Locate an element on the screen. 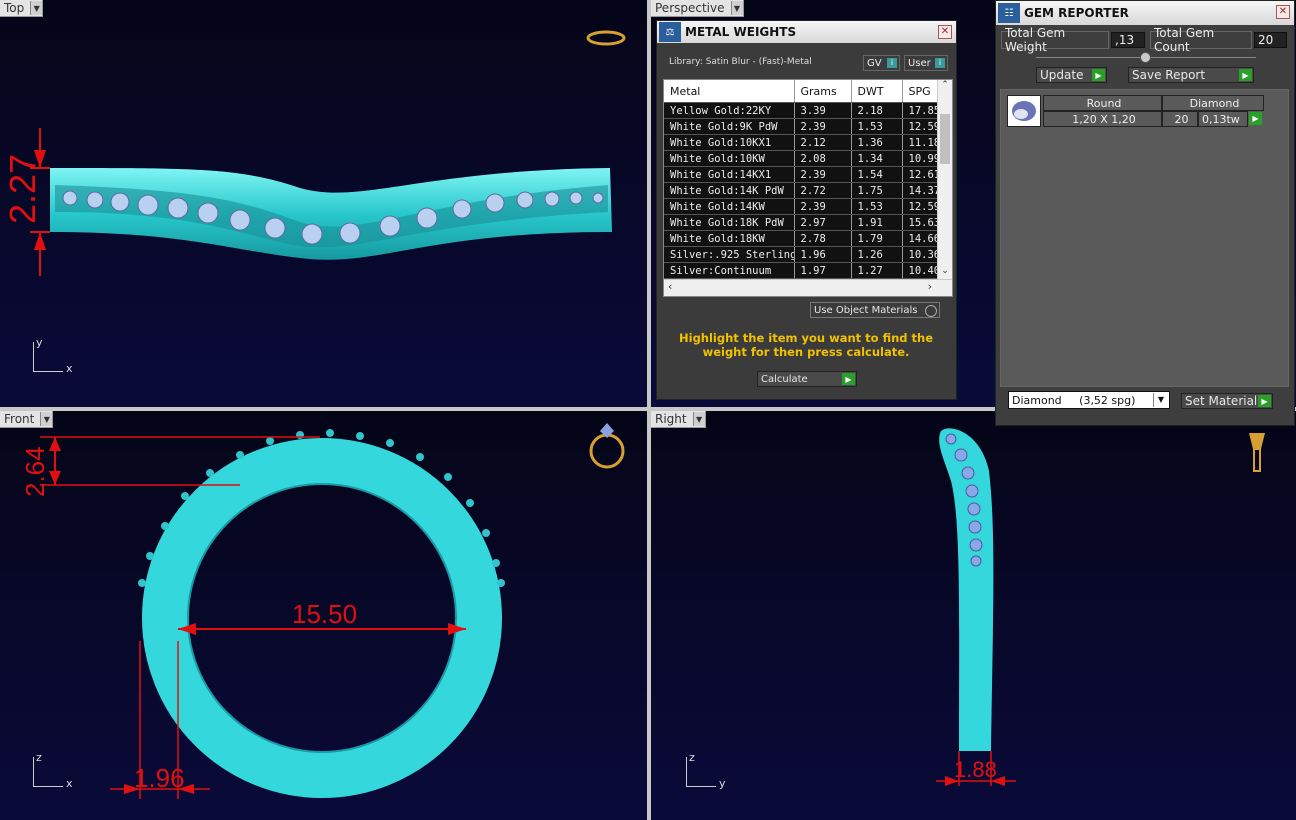 The image size is (1296, 820). gem-list-panel: Round Diamond 1,20 X 1,20 20 0,13tw ▶ is located at coordinates (1144, 238).